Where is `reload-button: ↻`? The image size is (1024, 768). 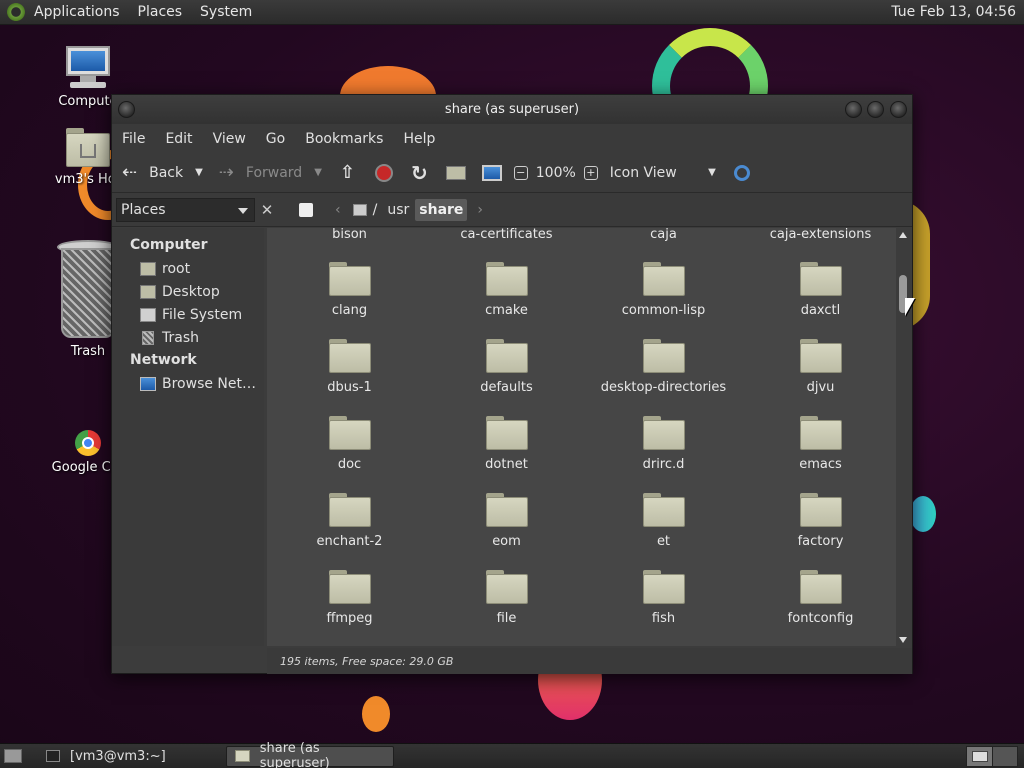
reload-button: ↻ is located at coordinates (419, 172).